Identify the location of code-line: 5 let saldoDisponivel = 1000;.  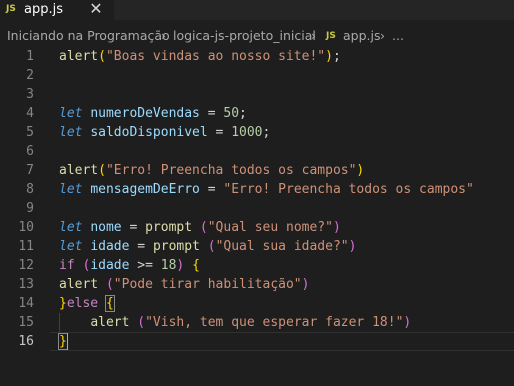
(257, 132).